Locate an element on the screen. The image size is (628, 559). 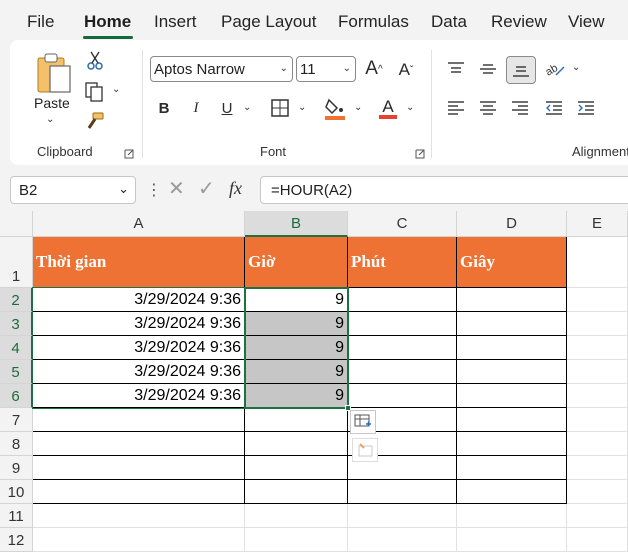
increase-font-size-icon: A ^ is located at coordinates (374, 69).